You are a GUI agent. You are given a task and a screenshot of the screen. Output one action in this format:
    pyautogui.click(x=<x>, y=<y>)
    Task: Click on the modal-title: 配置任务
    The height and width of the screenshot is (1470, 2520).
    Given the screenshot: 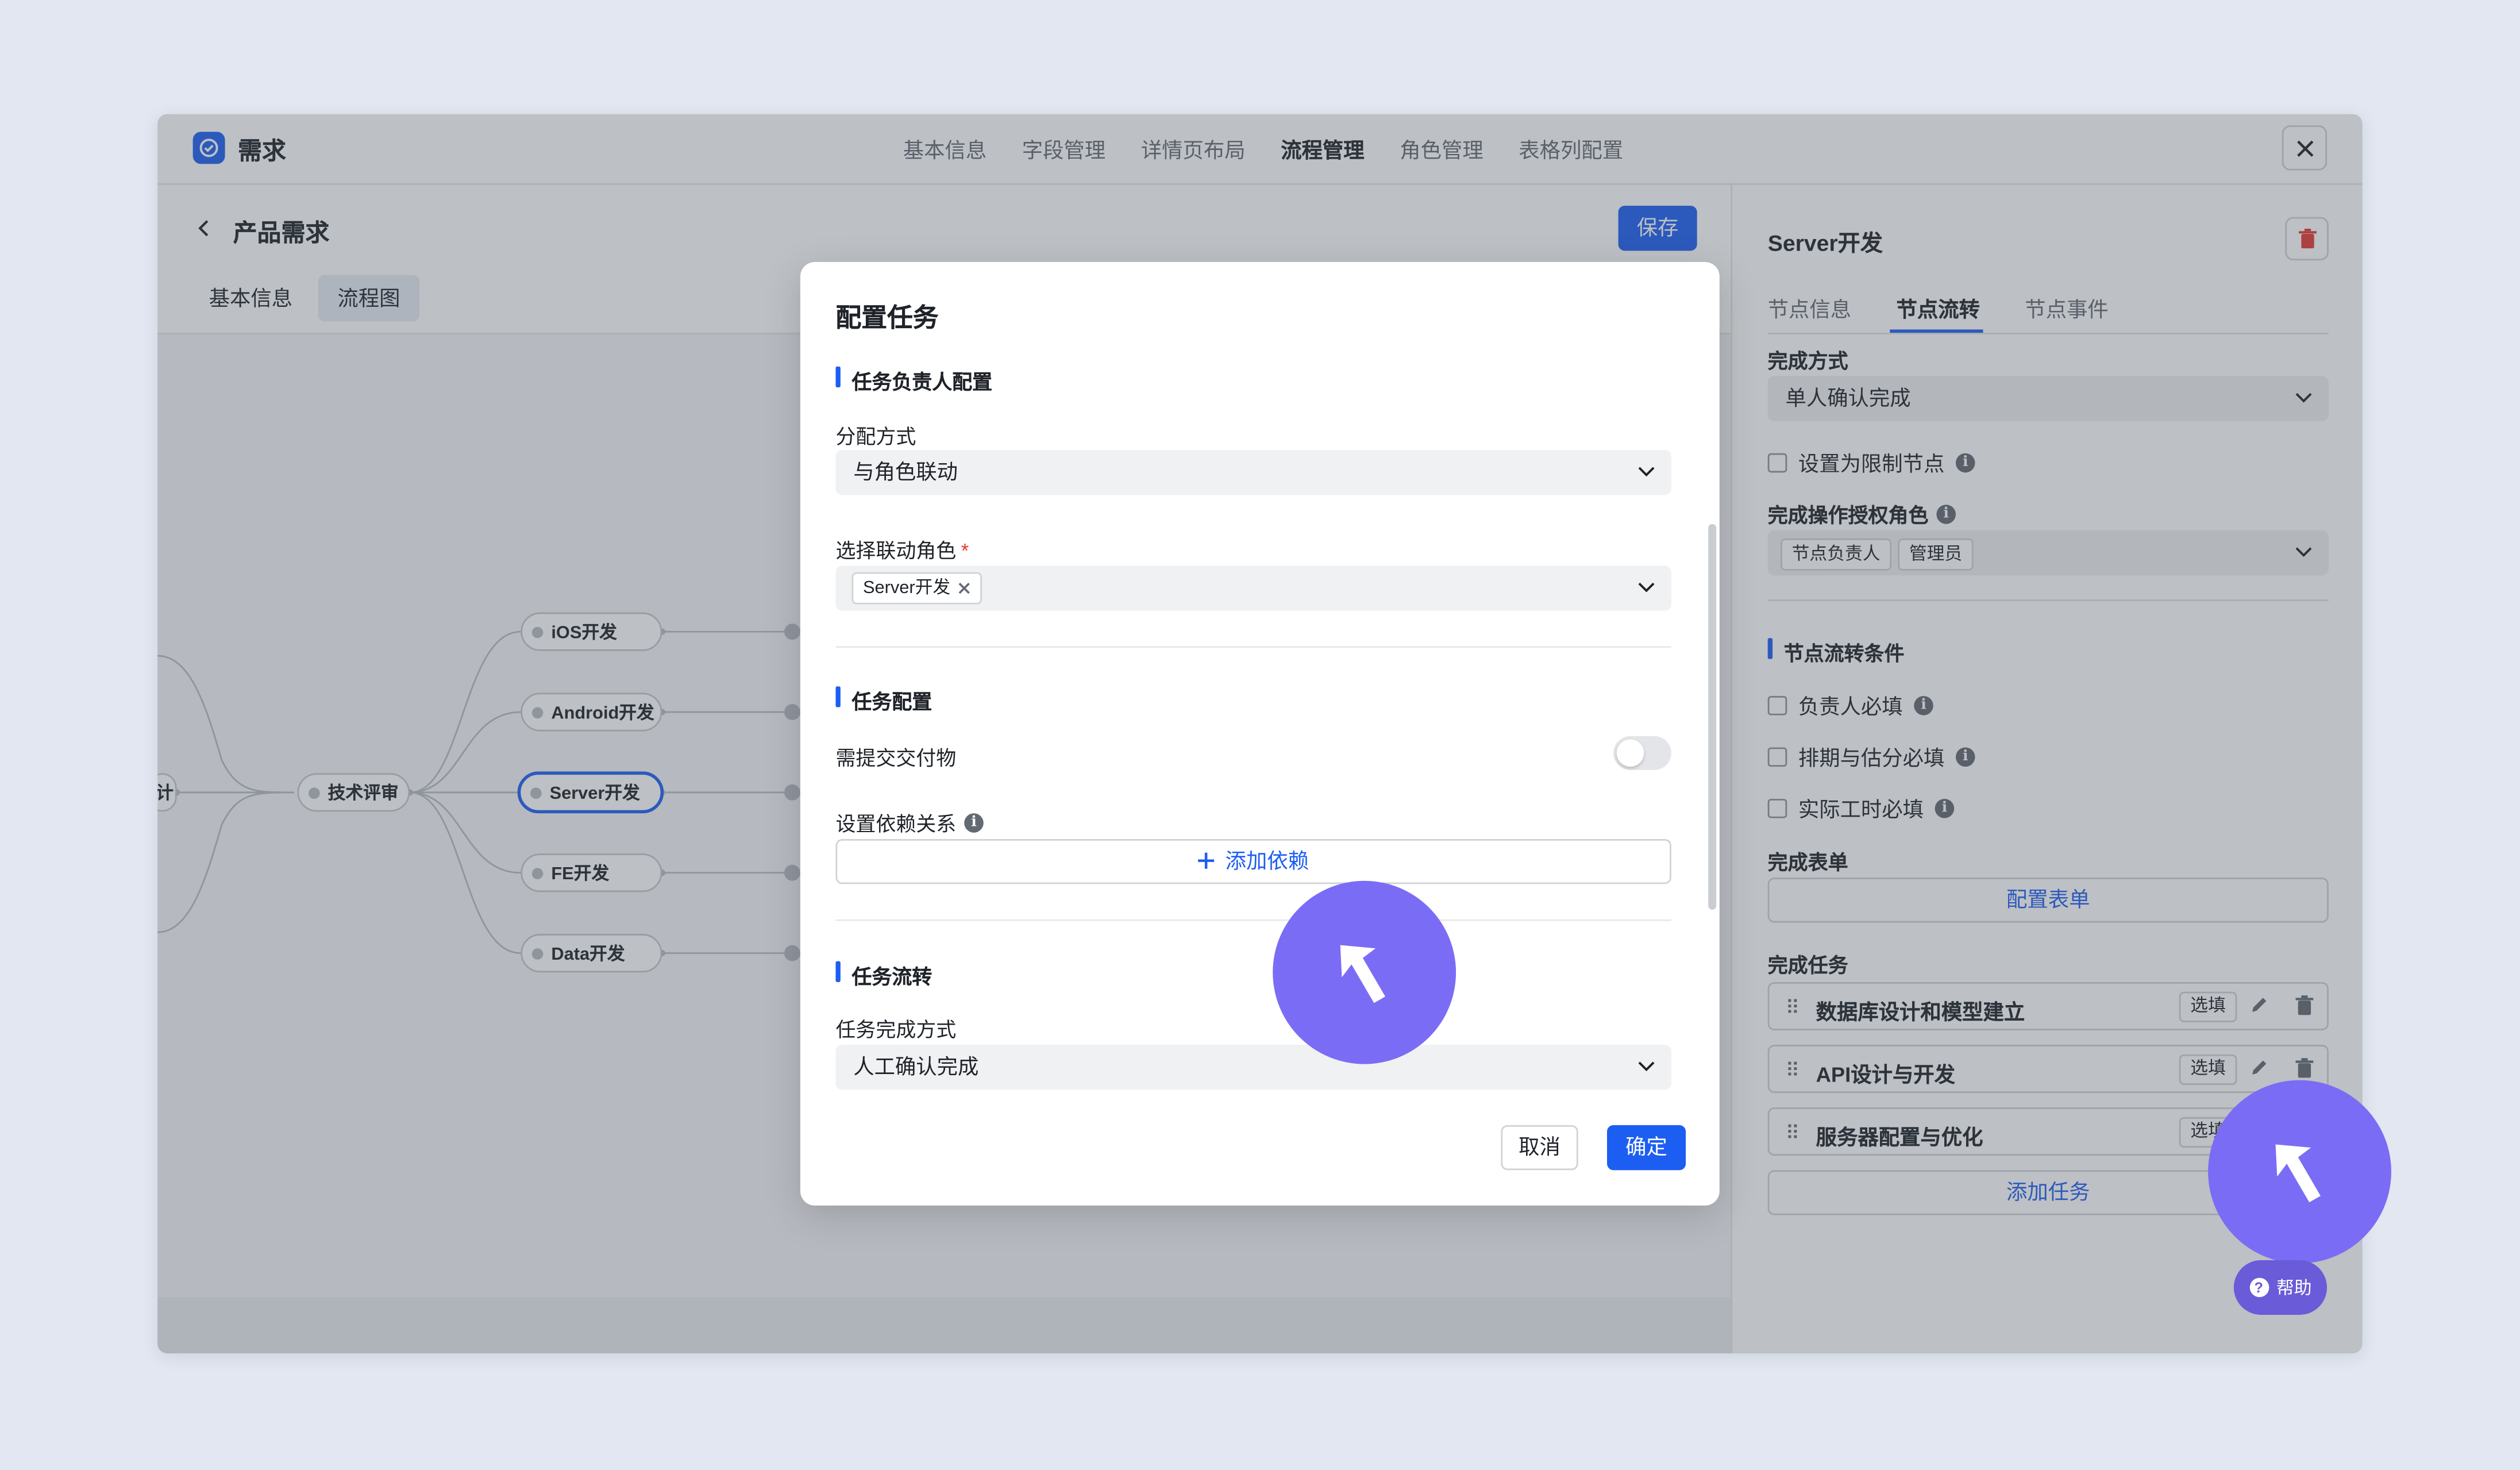 What is the action you would take?
    pyautogui.click(x=887, y=319)
    